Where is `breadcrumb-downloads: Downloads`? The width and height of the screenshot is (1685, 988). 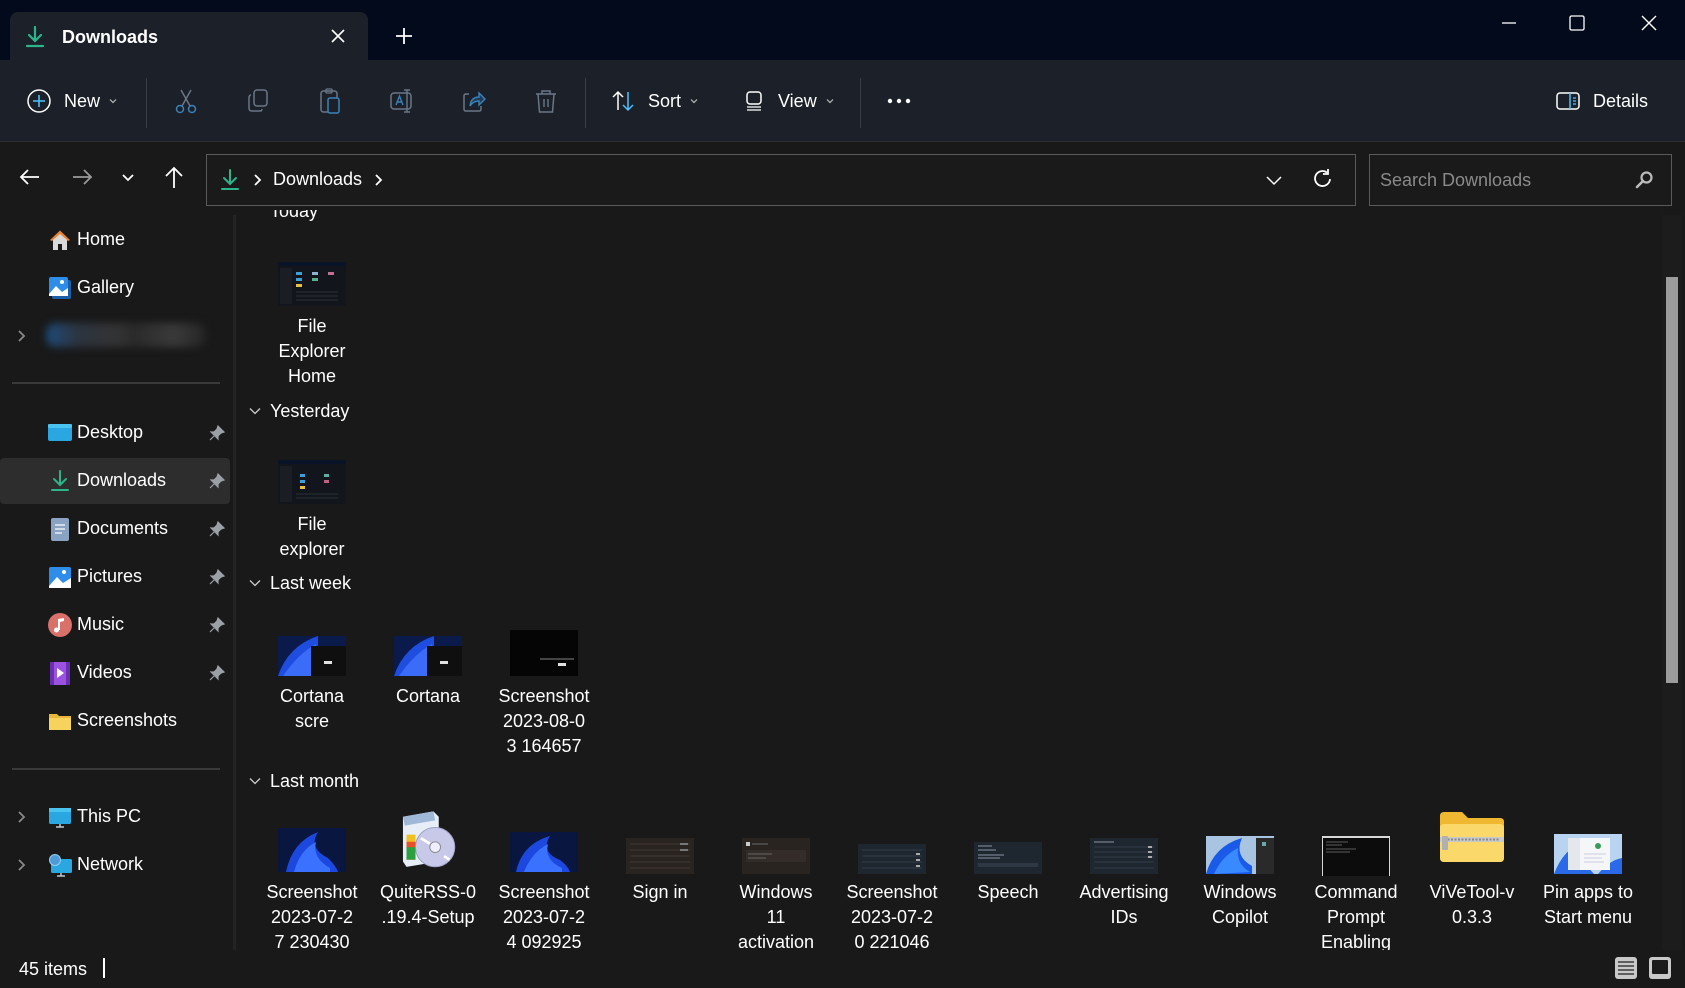 breadcrumb-downloads: Downloads is located at coordinates (317, 179).